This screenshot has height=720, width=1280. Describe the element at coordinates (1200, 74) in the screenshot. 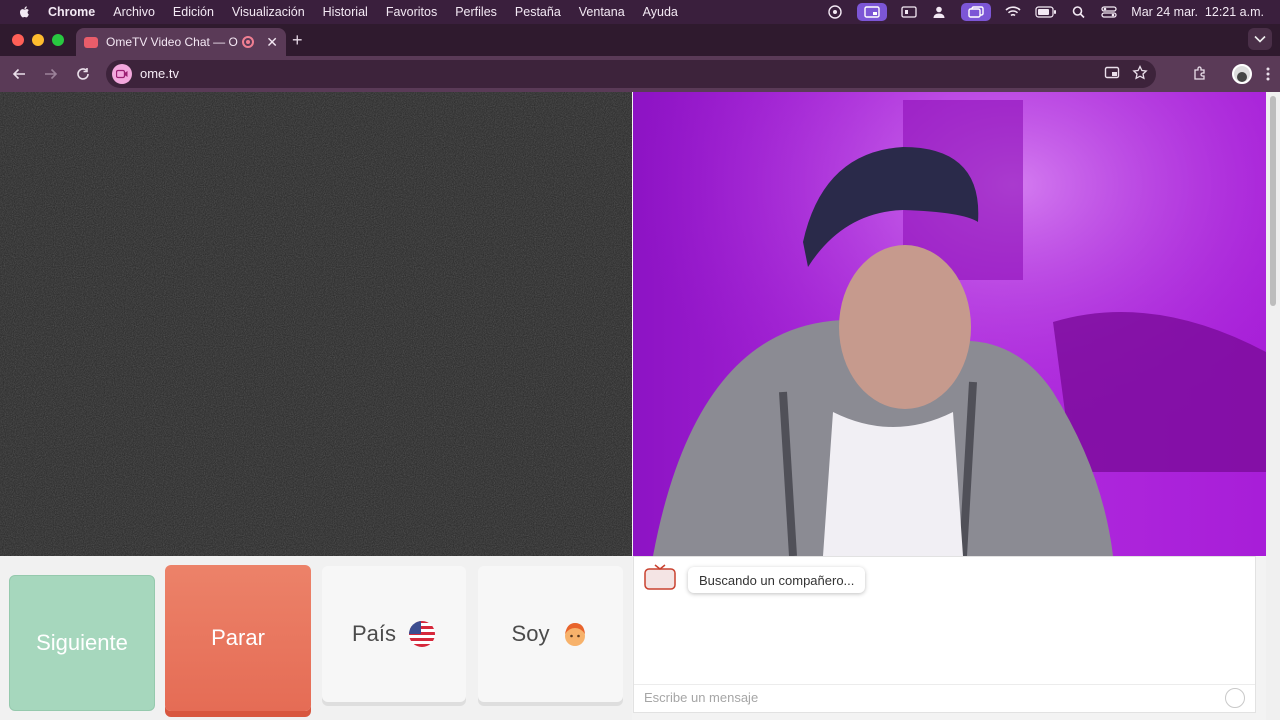

I see `extensions-icon` at that location.